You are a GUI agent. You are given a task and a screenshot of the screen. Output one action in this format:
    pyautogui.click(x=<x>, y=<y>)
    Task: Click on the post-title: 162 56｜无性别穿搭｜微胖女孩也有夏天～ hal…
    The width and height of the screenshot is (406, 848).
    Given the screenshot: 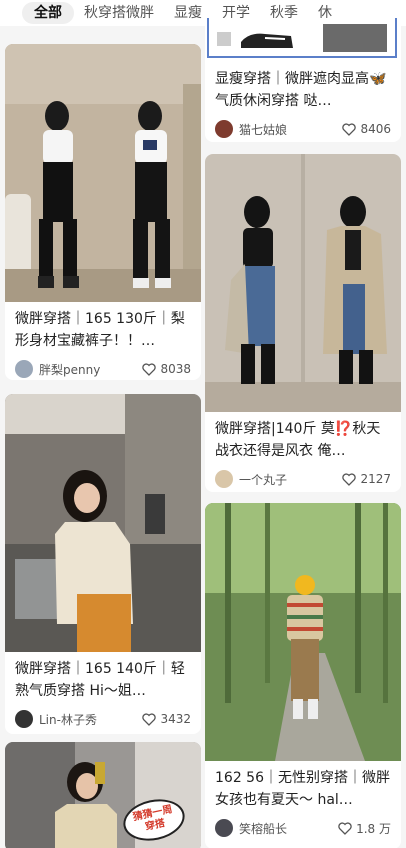 What is the action you would take?
    pyautogui.click(x=302, y=789)
    